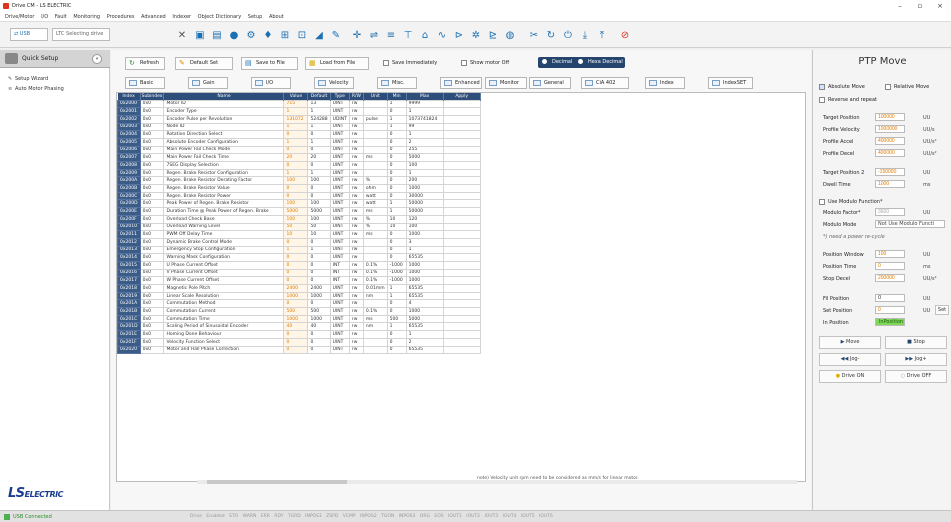 This screenshot has height=522, width=951. I want to click on menu-monitoring: Monitoring, so click(86, 17).